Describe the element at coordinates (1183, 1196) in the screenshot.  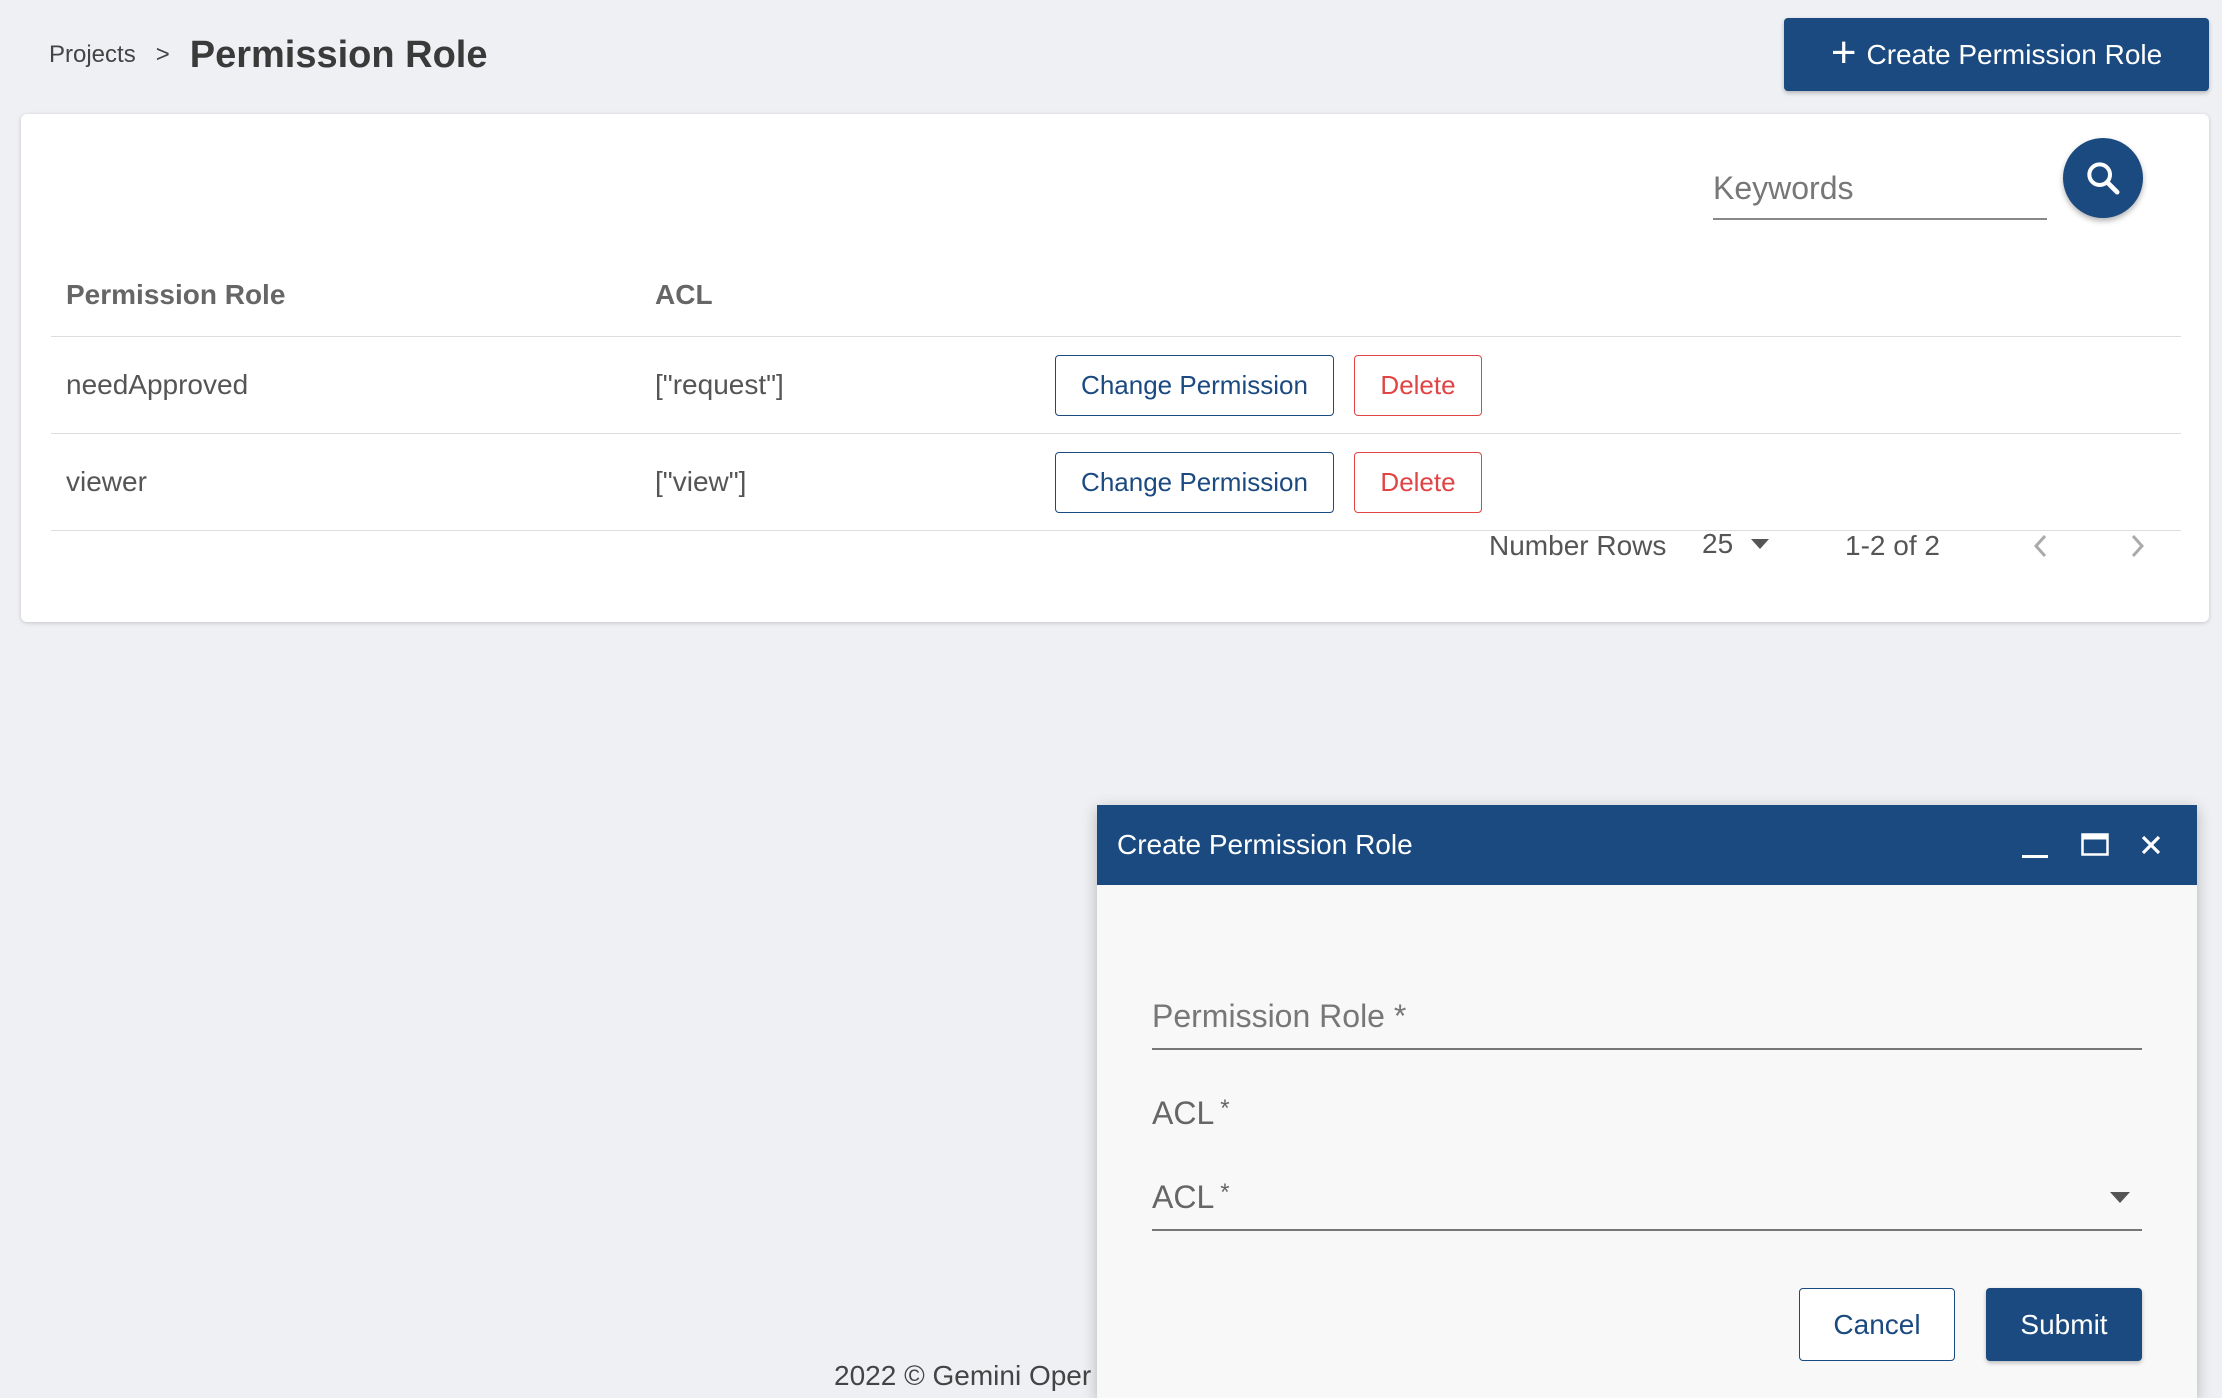
I see `acl-select-text: ACL` at that location.